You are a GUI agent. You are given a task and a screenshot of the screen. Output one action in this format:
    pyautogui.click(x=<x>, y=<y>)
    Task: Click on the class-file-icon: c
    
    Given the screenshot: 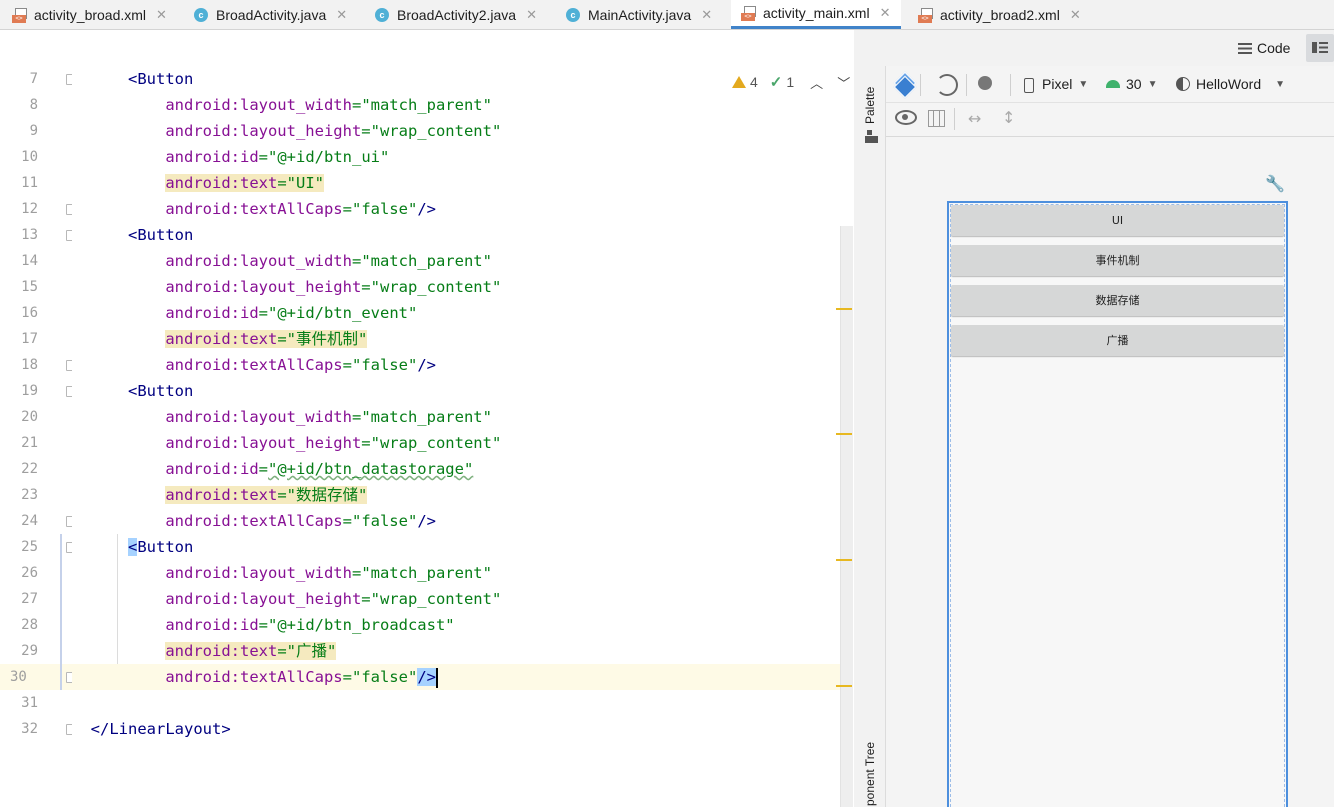 What is the action you would take?
    pyautogui.click(x=382, y=14)
    